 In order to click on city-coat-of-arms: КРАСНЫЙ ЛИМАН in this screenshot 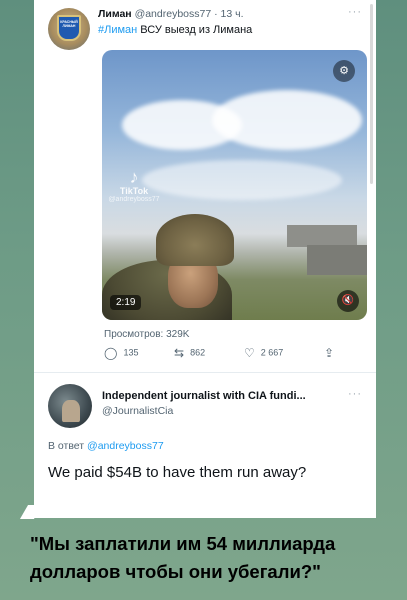, I will do `click(69, 28)`.